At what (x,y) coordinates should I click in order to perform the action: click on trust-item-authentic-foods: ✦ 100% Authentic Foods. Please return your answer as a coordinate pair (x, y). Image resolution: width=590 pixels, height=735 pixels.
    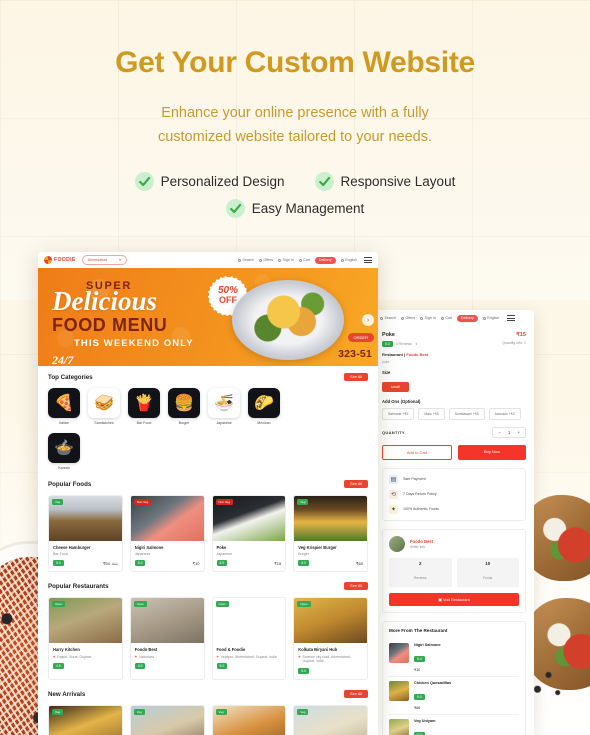
    Looking at the image, I should click on (454, 509).